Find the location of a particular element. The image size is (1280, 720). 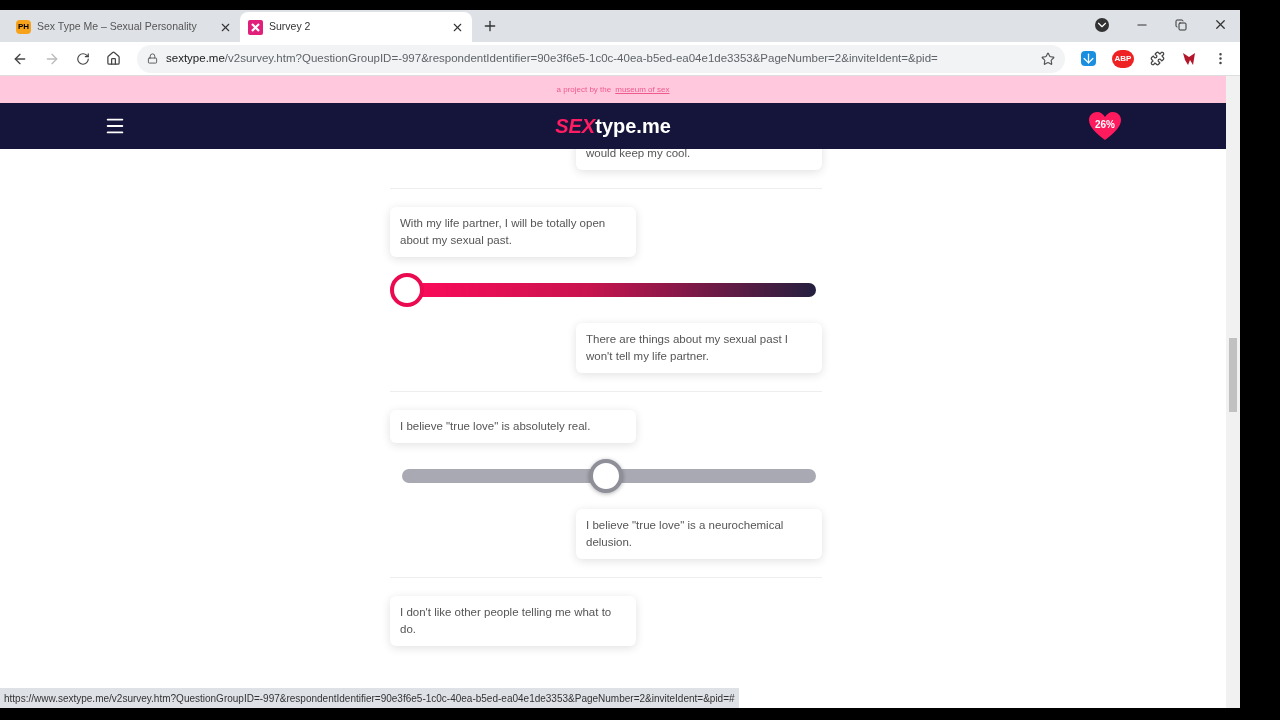

home-icon is located at coordinates (113, 58).